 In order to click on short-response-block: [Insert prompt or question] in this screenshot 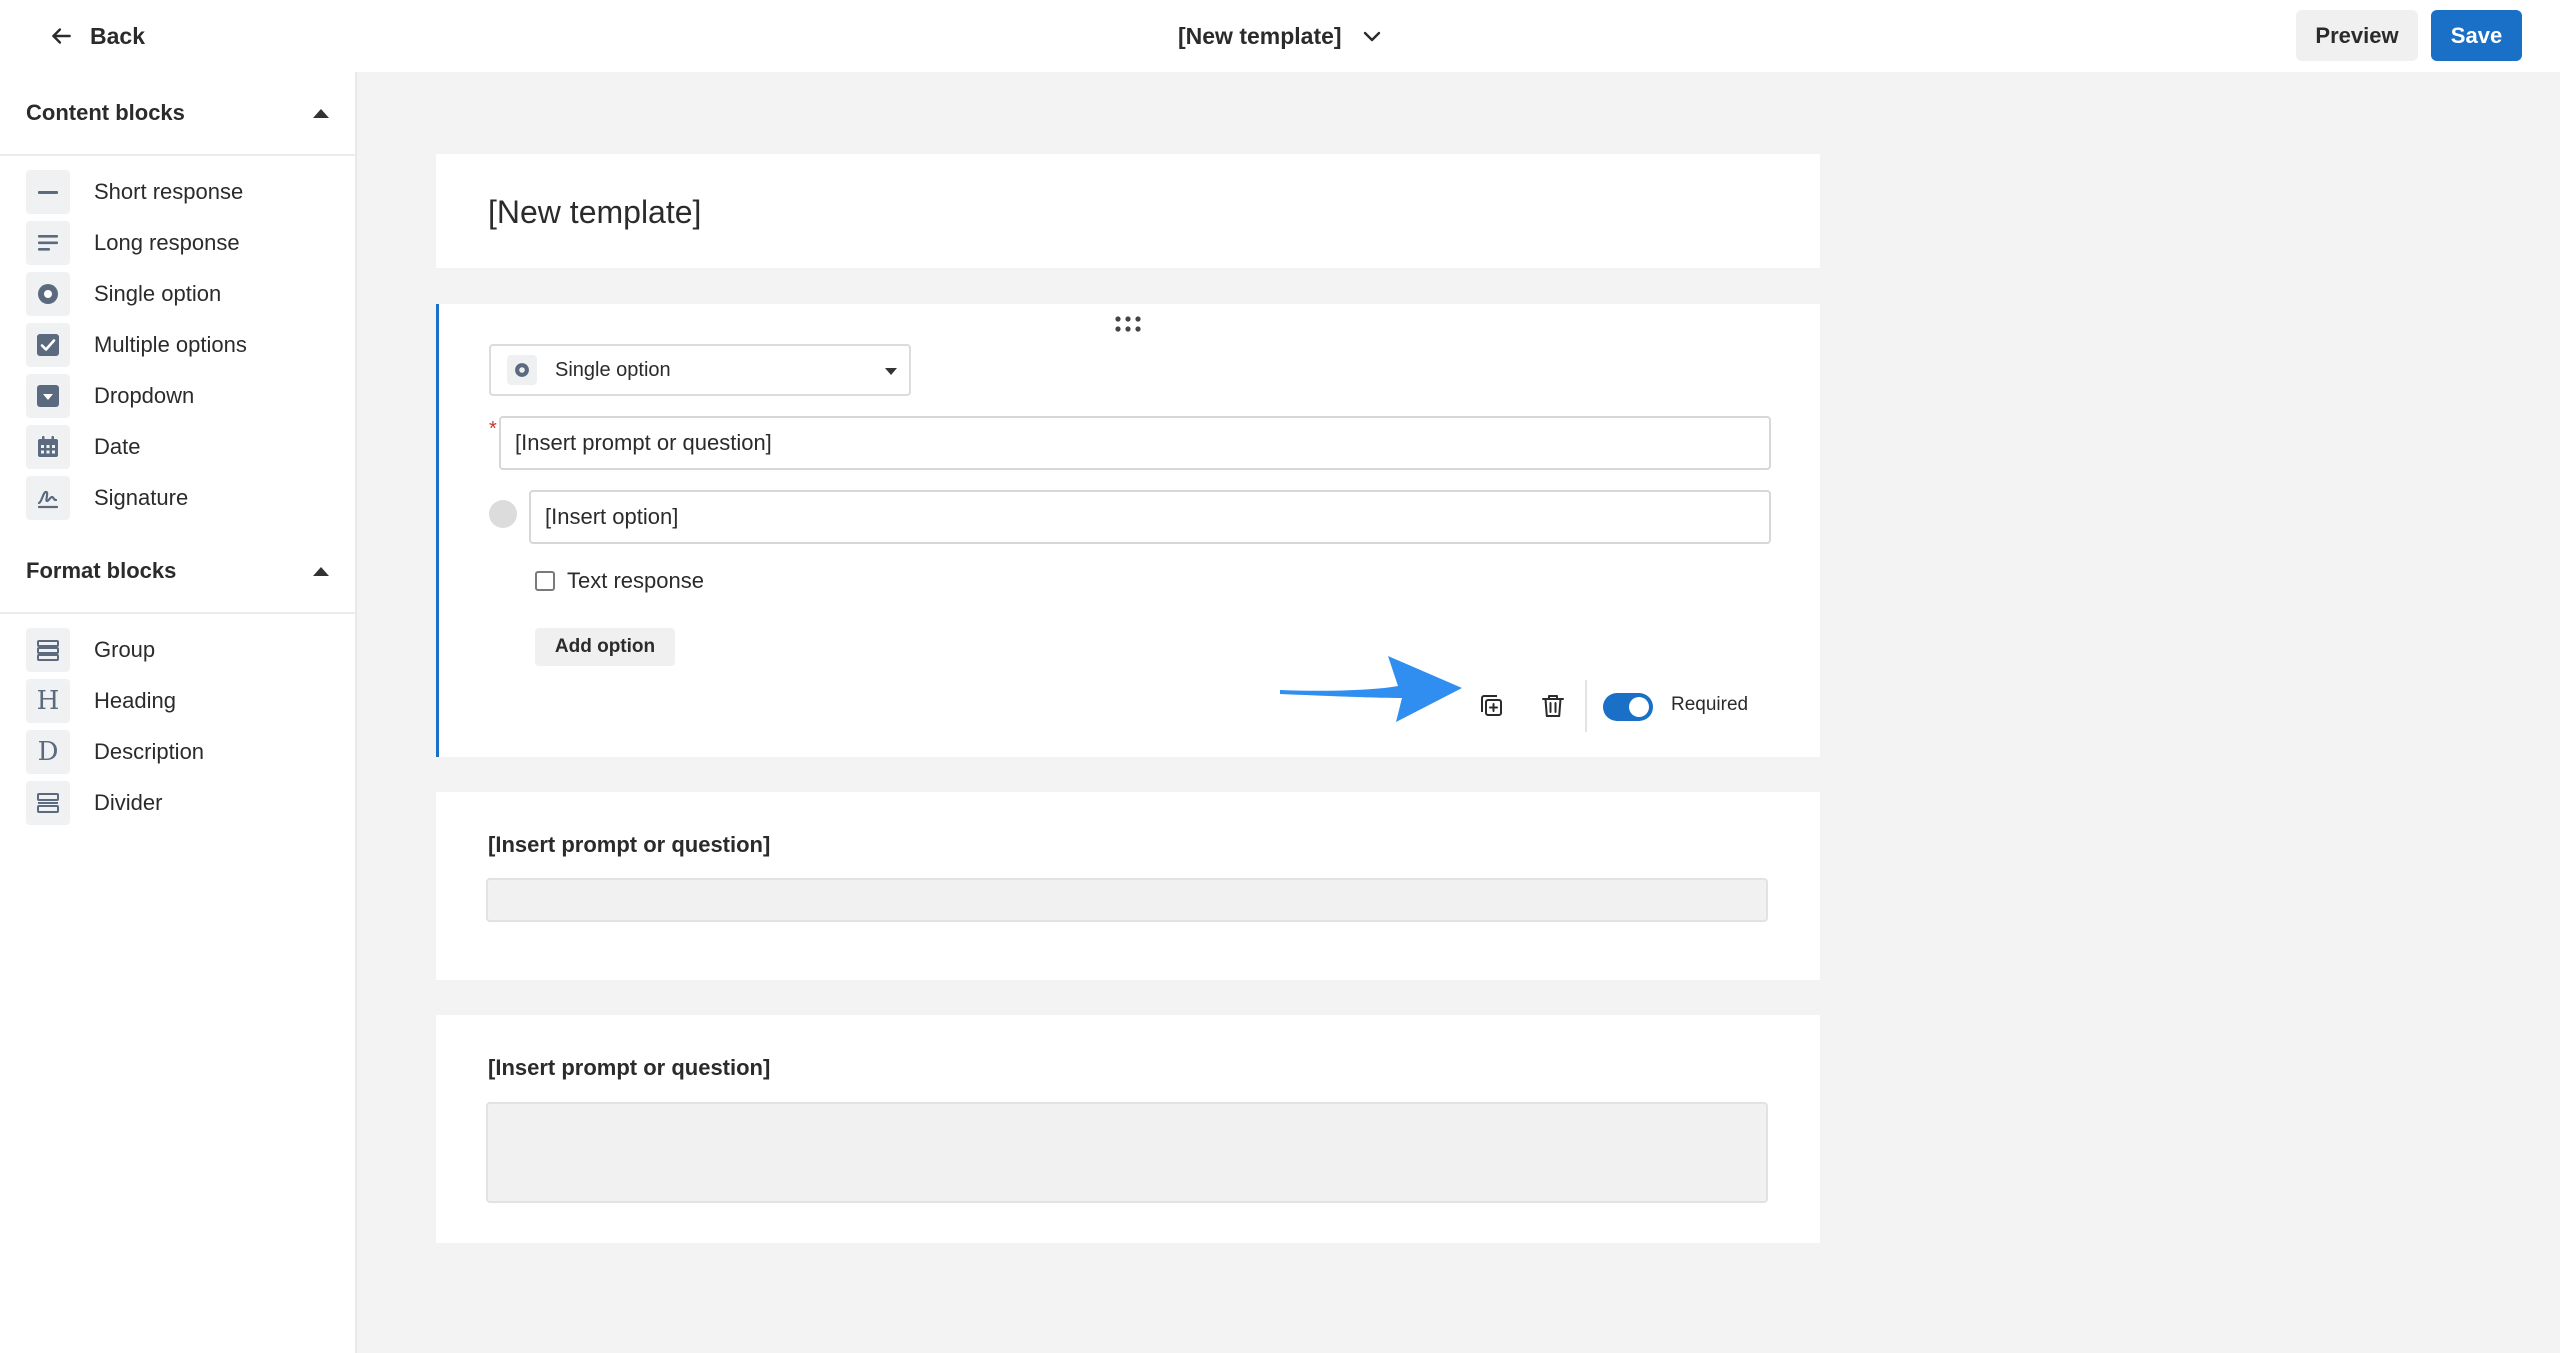, I will do `click(1128, 886)`.